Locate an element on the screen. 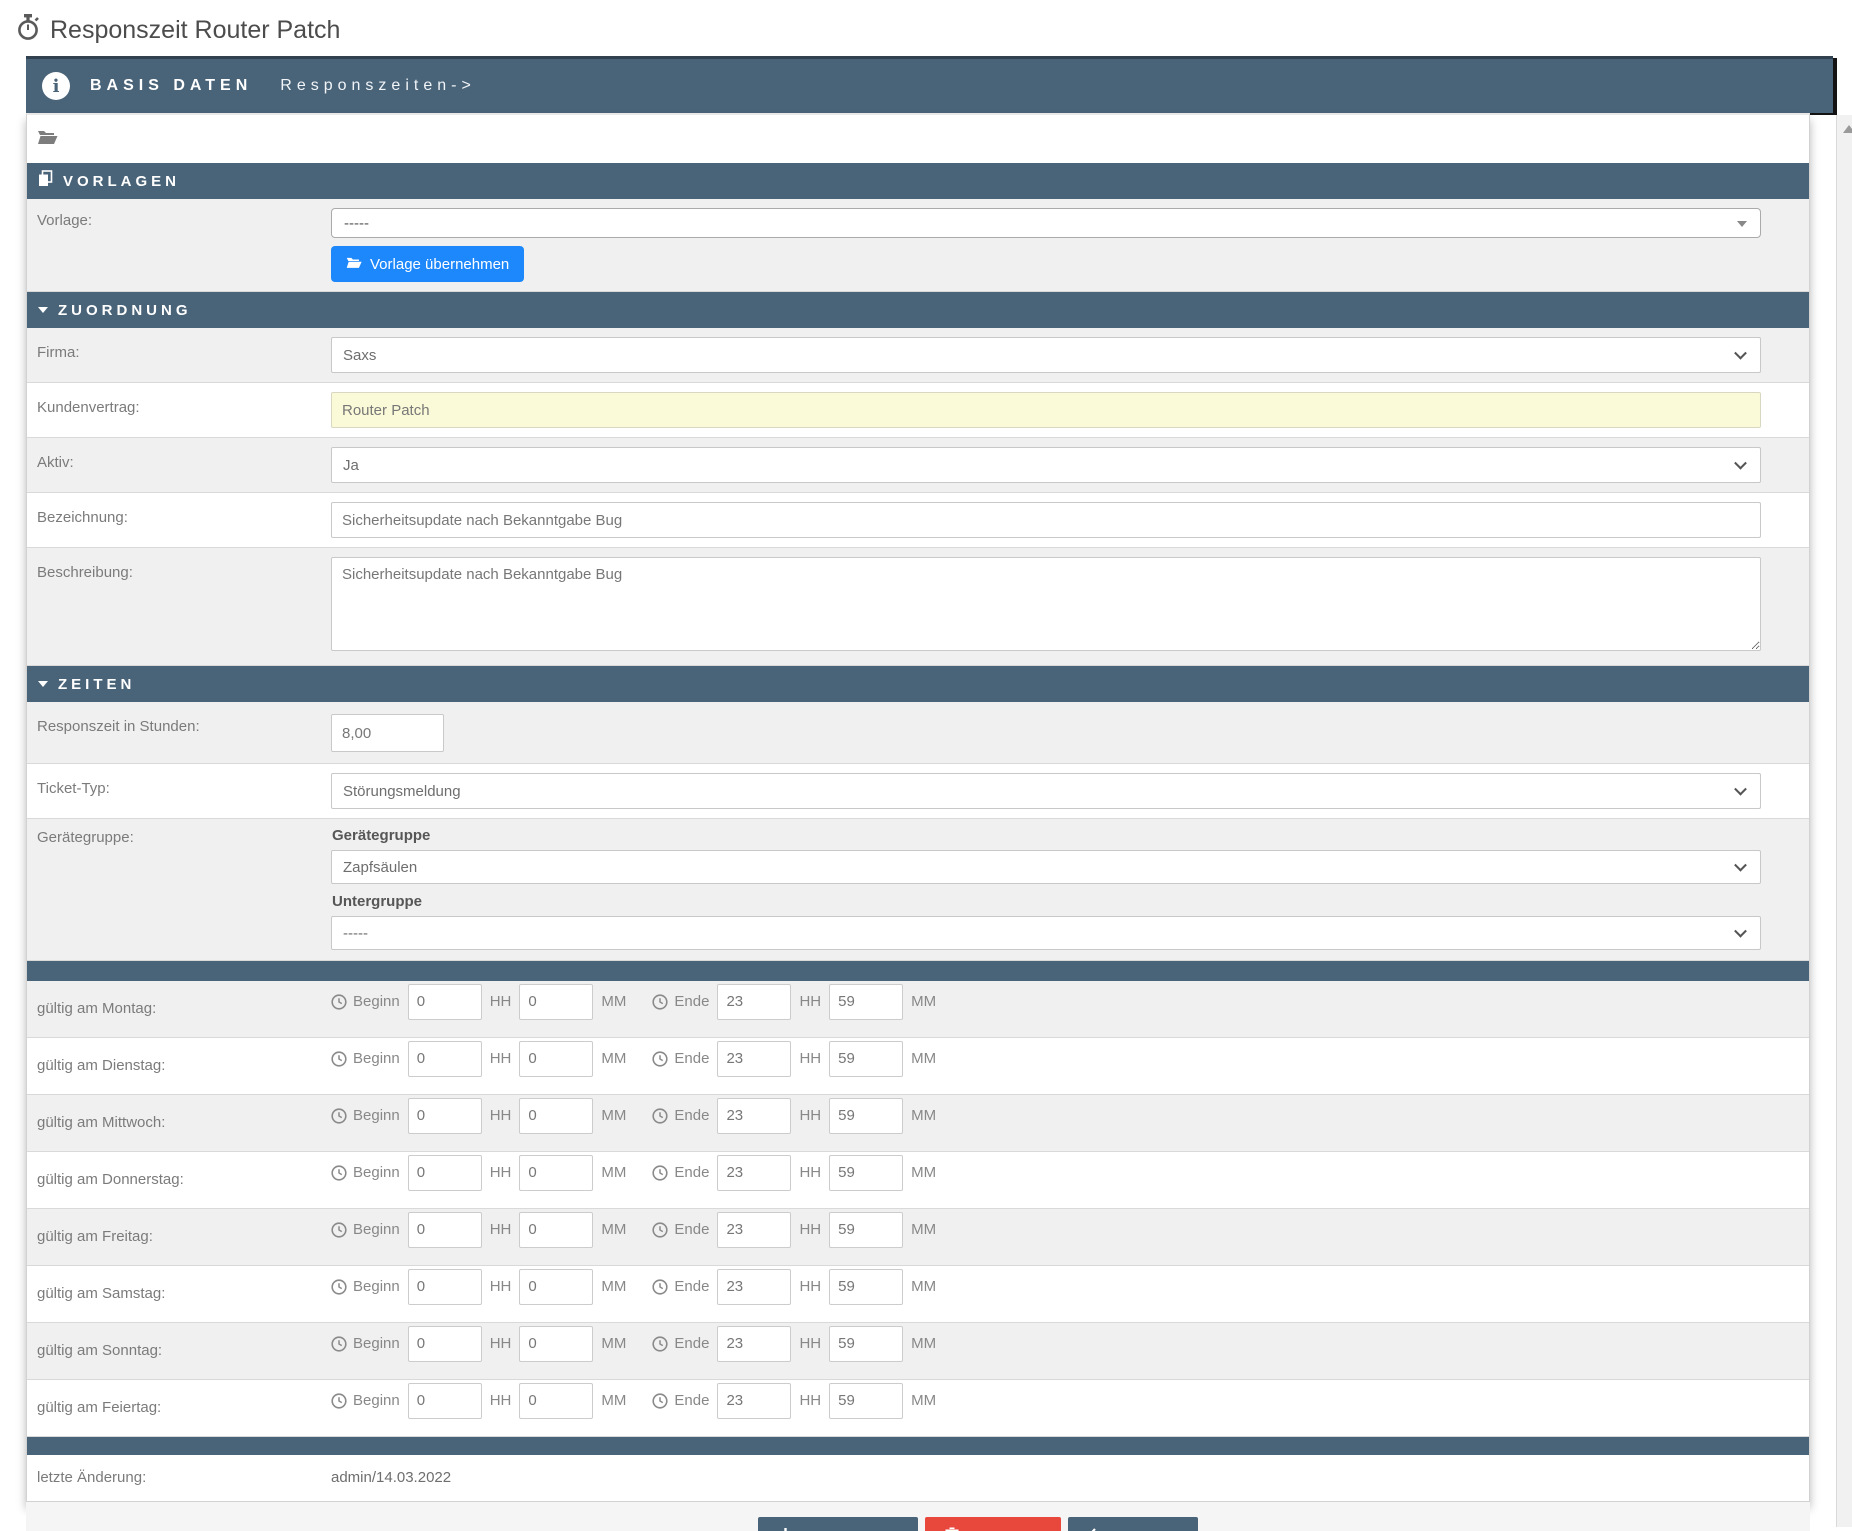 Image resolution: width=1852 pixels, height=1531 pixels. responszeit-input is located at coordinates (387, 733).